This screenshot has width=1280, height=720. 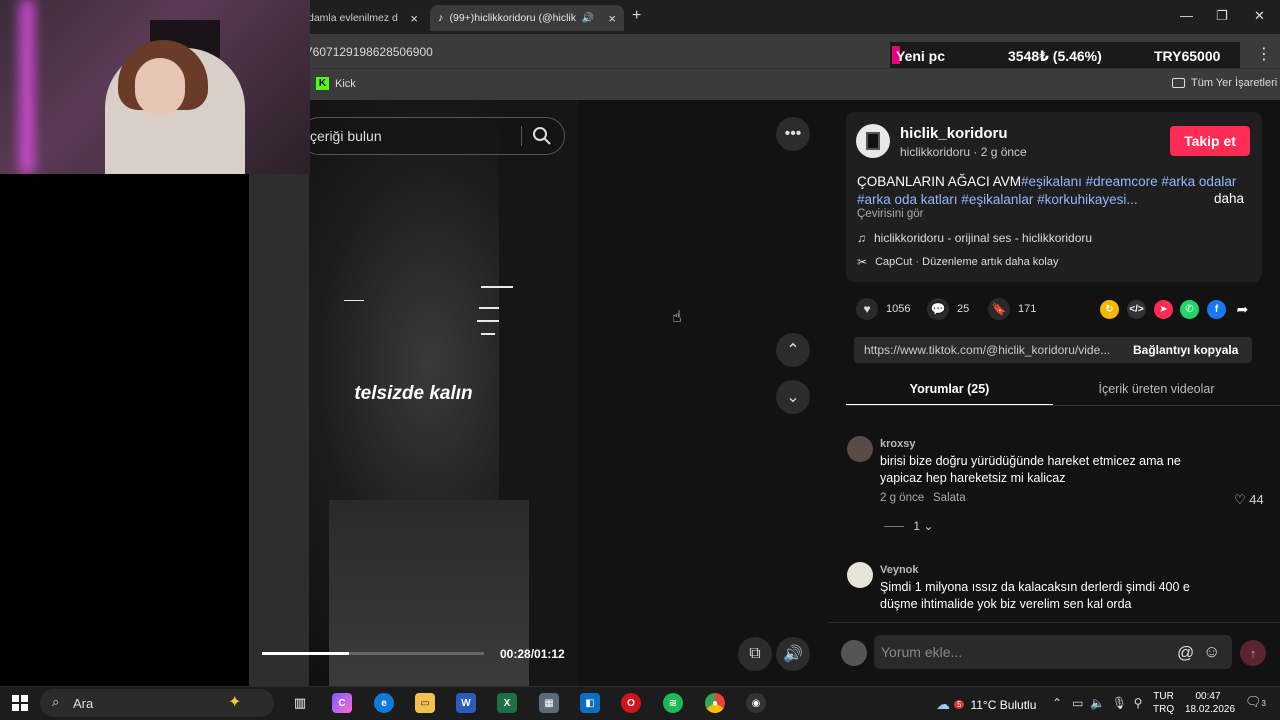 I want to click on comment-icon: 💬, so click(x=938, y=309).